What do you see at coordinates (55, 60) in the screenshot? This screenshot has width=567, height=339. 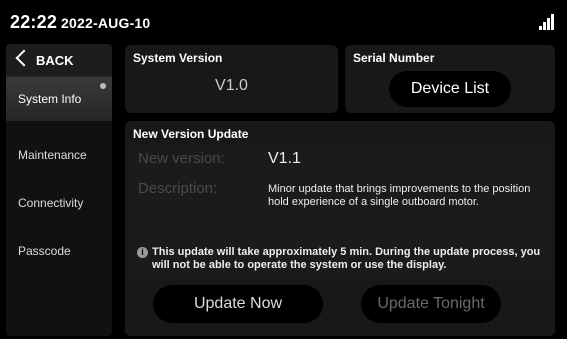 I see `back-label: BACK` at bounding box center [55, 60].